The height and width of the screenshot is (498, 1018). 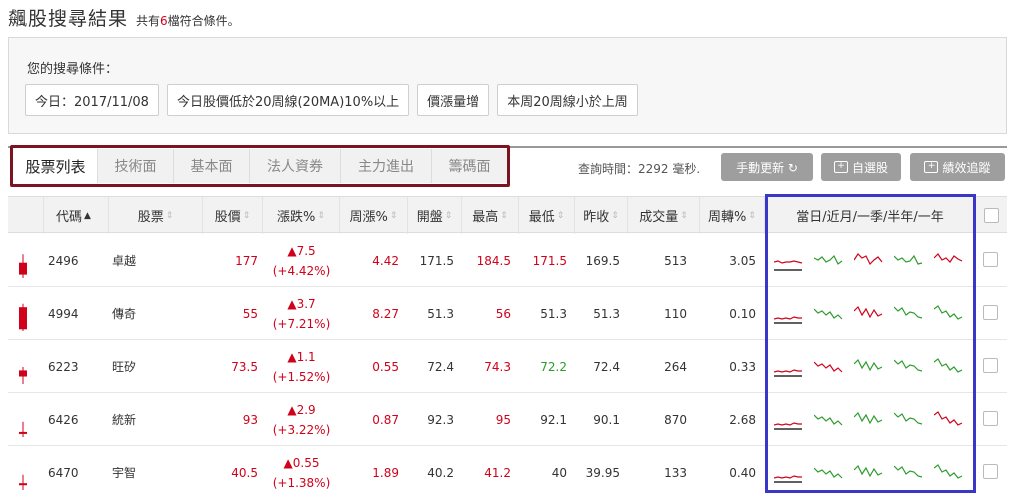 I want to click on manual-refresh-button: 手動更新 ↻, so click(x=767, y=167).